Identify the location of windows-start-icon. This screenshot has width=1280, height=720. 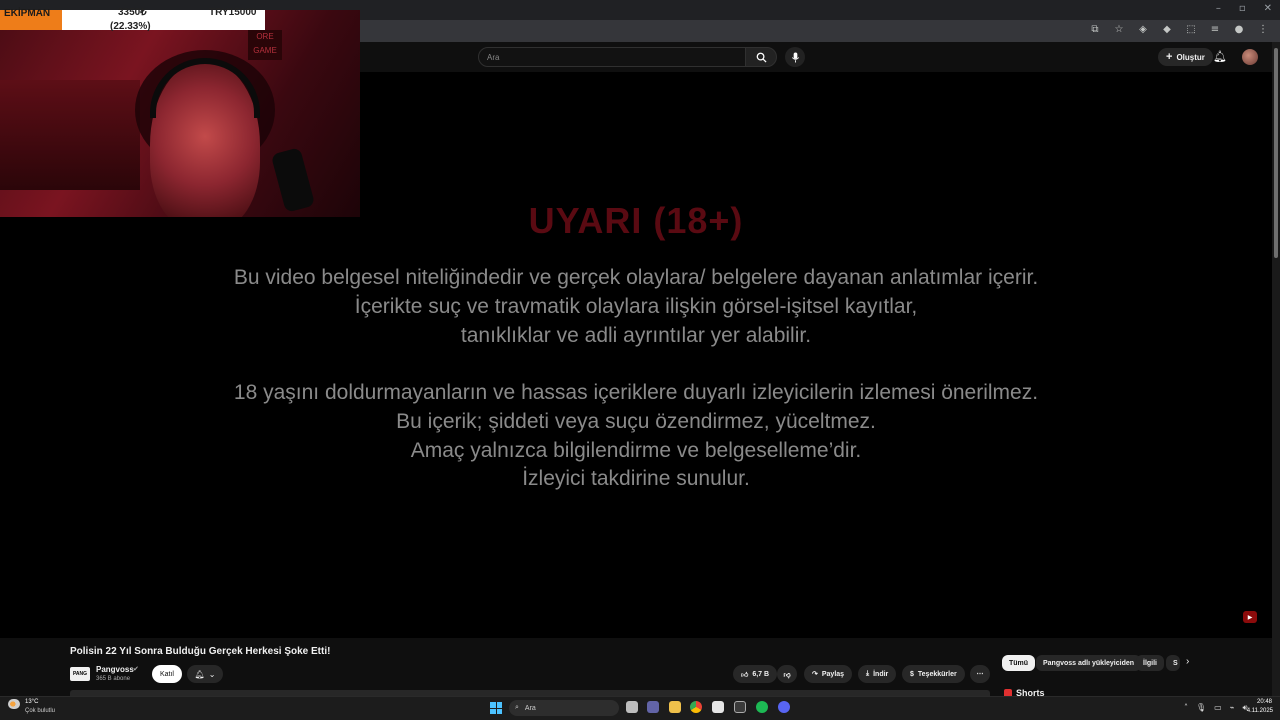
(496, 708).